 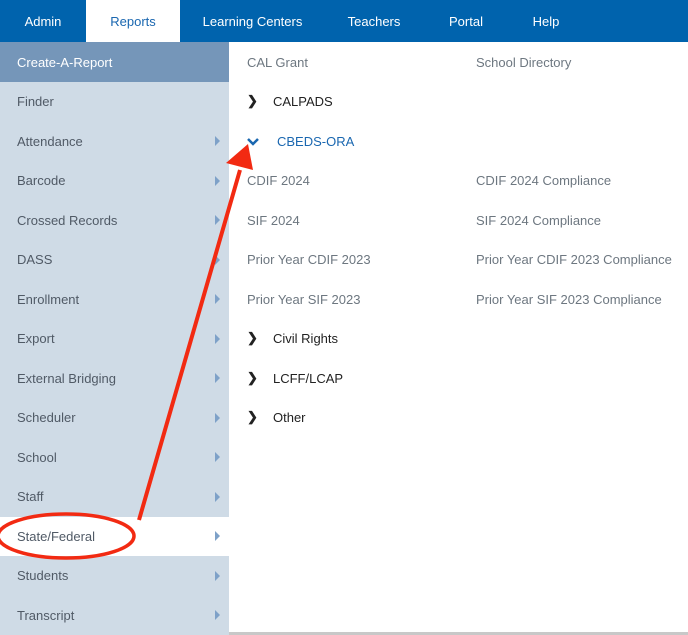 What do you see at coordinates (41, 181) in the screenshot?
I see `sidebar-item-label: Barcode` at bounding box center [41, 181].